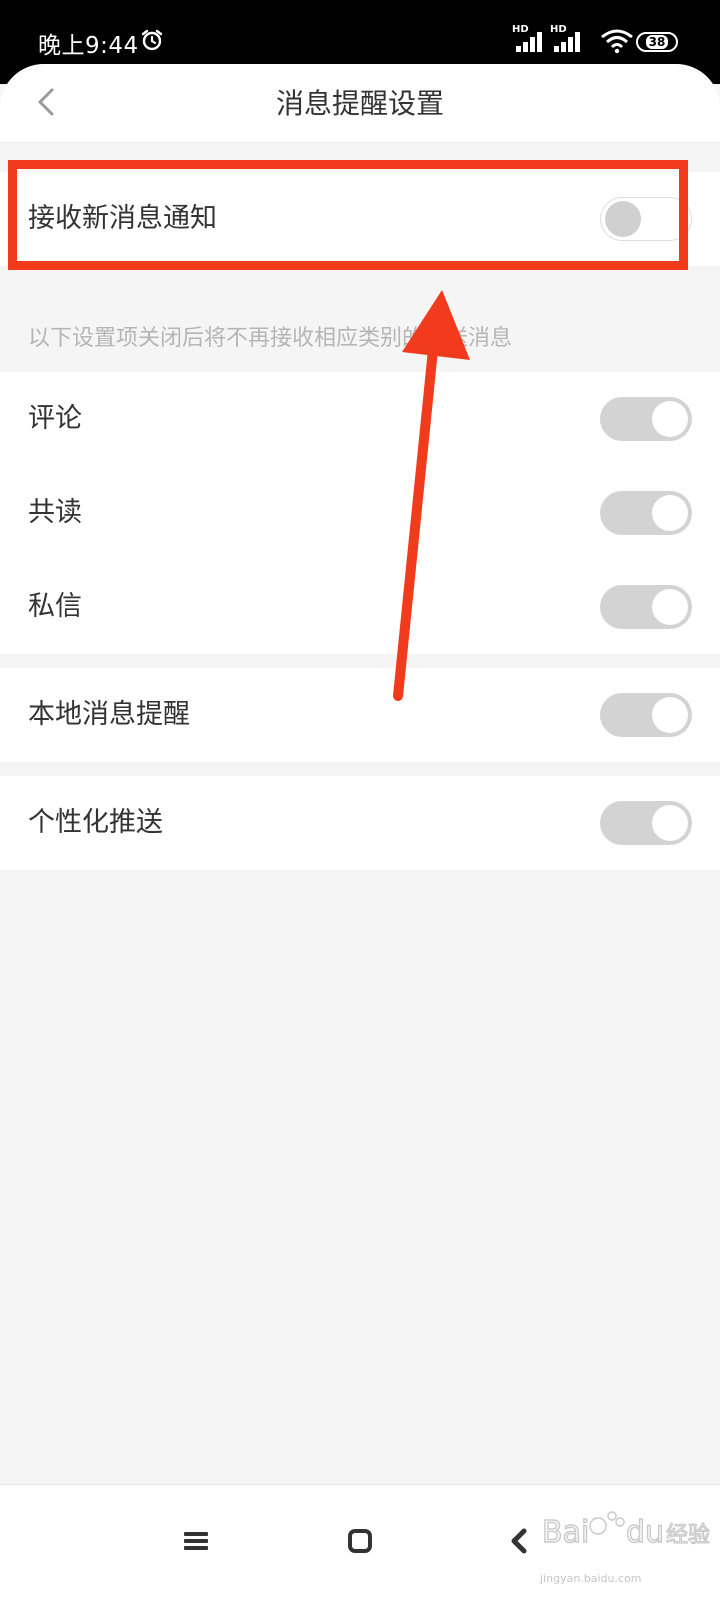 This screenshot has width=720, height=1601. I want to click on setting-row-private-messages: 私信, so click(360, 607).